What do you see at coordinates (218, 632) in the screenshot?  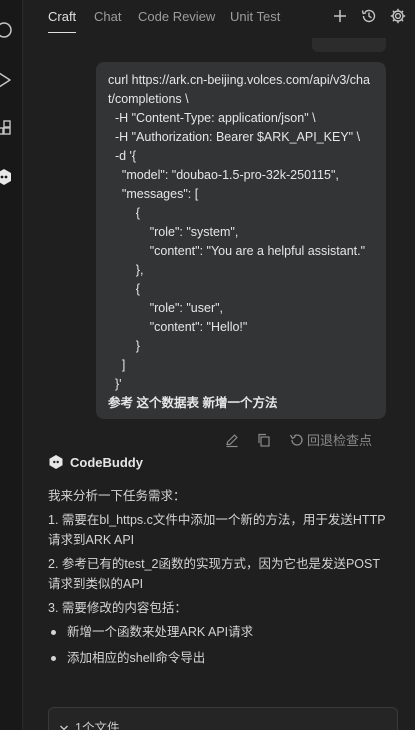 I see `list-item: 新增一个函数来处理ARK API请求` at bounding box center [218, 632].